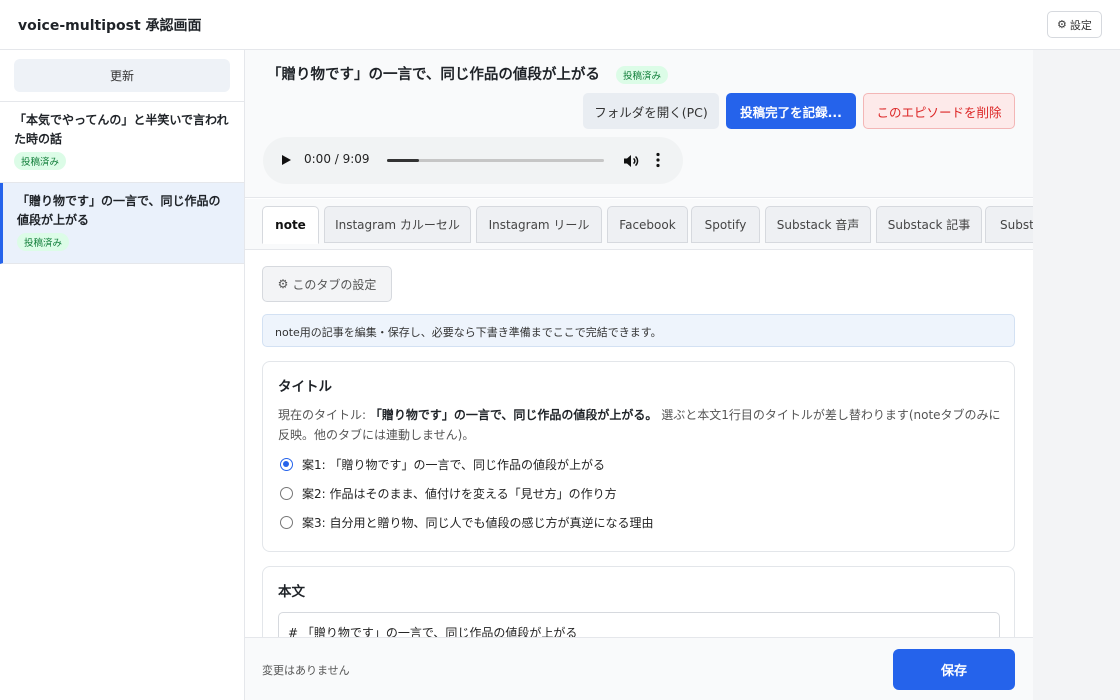 This screenshot has width=1120, height=700. What do you see at coordinates (647, 224) in the screenshot?
I see `tab-facebook: Facebook` at bounding box center [647, 224].